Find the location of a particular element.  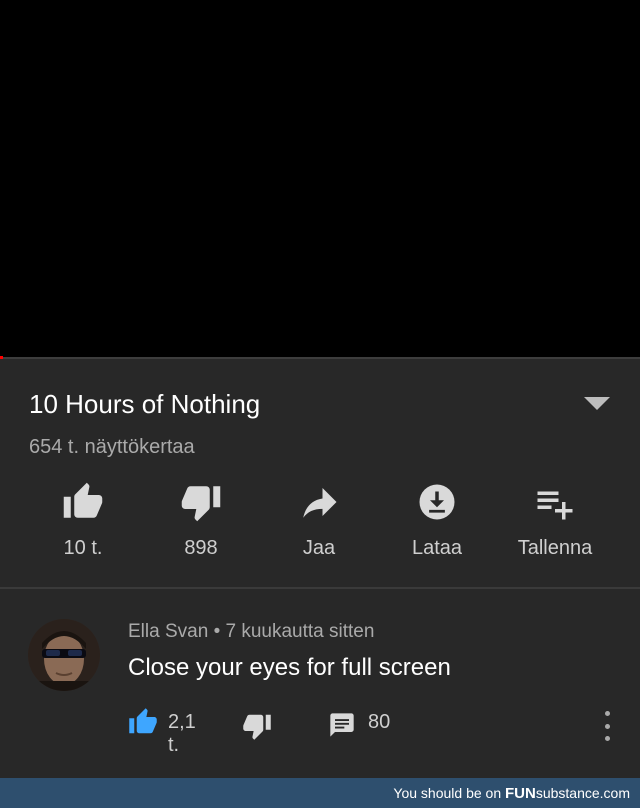

thumb-up-icon is located at coordinates (83, 500).